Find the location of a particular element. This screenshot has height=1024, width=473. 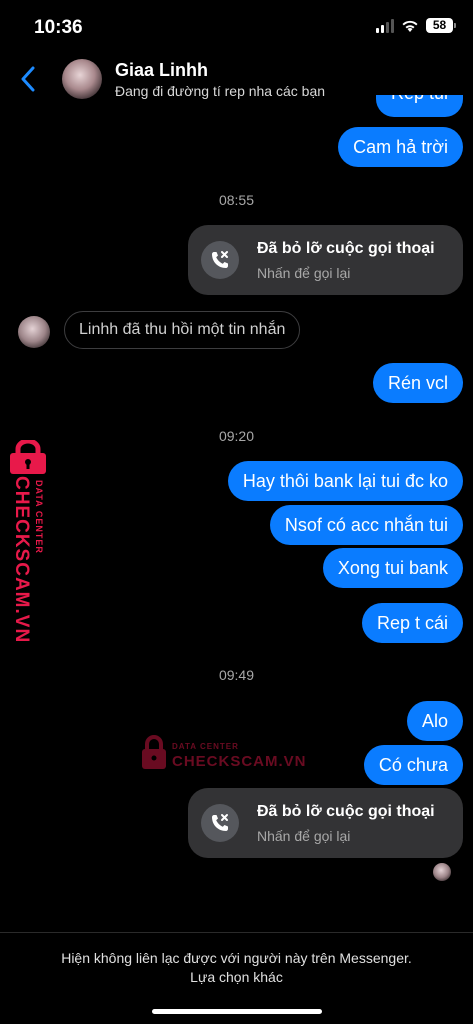

battery-icon: 58 is located at coordinates (441, 25).